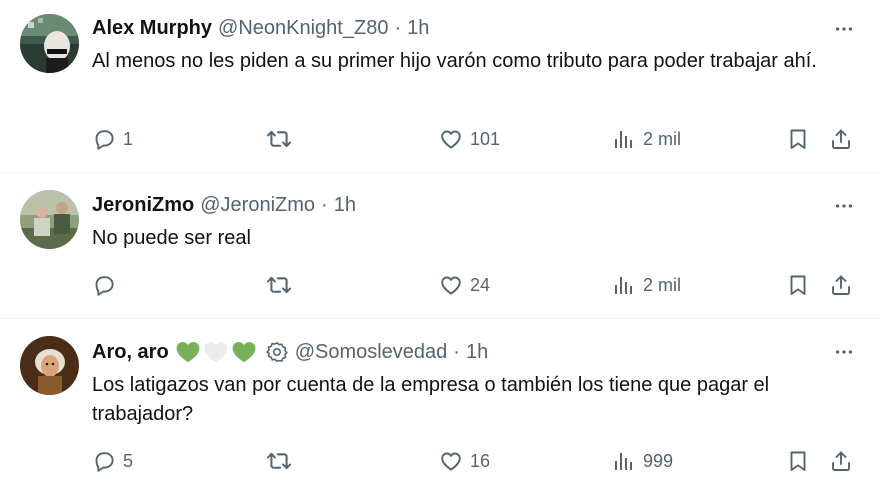 The height and width of the screenshot is (495, 880). I want to click on name-emojis, so click(216, 352).